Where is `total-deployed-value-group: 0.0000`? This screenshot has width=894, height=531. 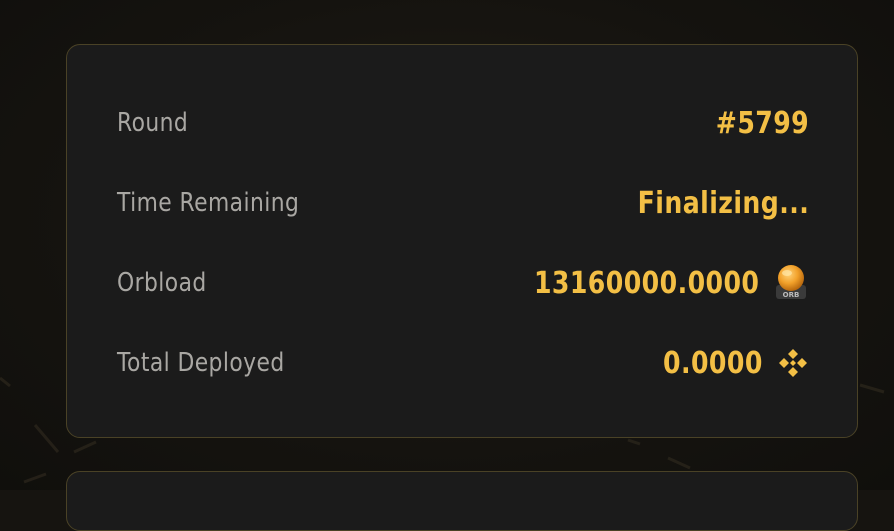 total-deployed-value-group: 0.0000 is located at coordinates (726, 363).